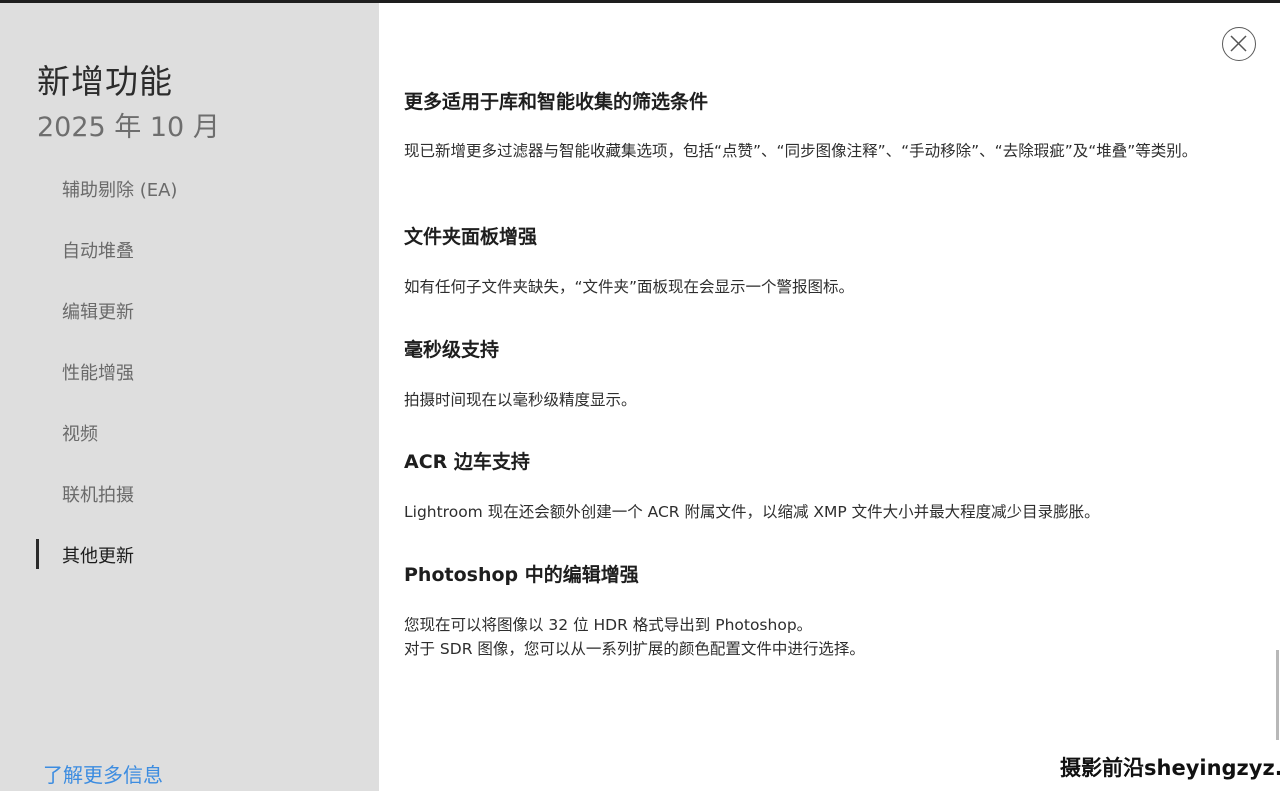 The width and height of the screenshot is (1280, 791). I want to click on learn-more-link: 了解更多信息, so click(103, 773).